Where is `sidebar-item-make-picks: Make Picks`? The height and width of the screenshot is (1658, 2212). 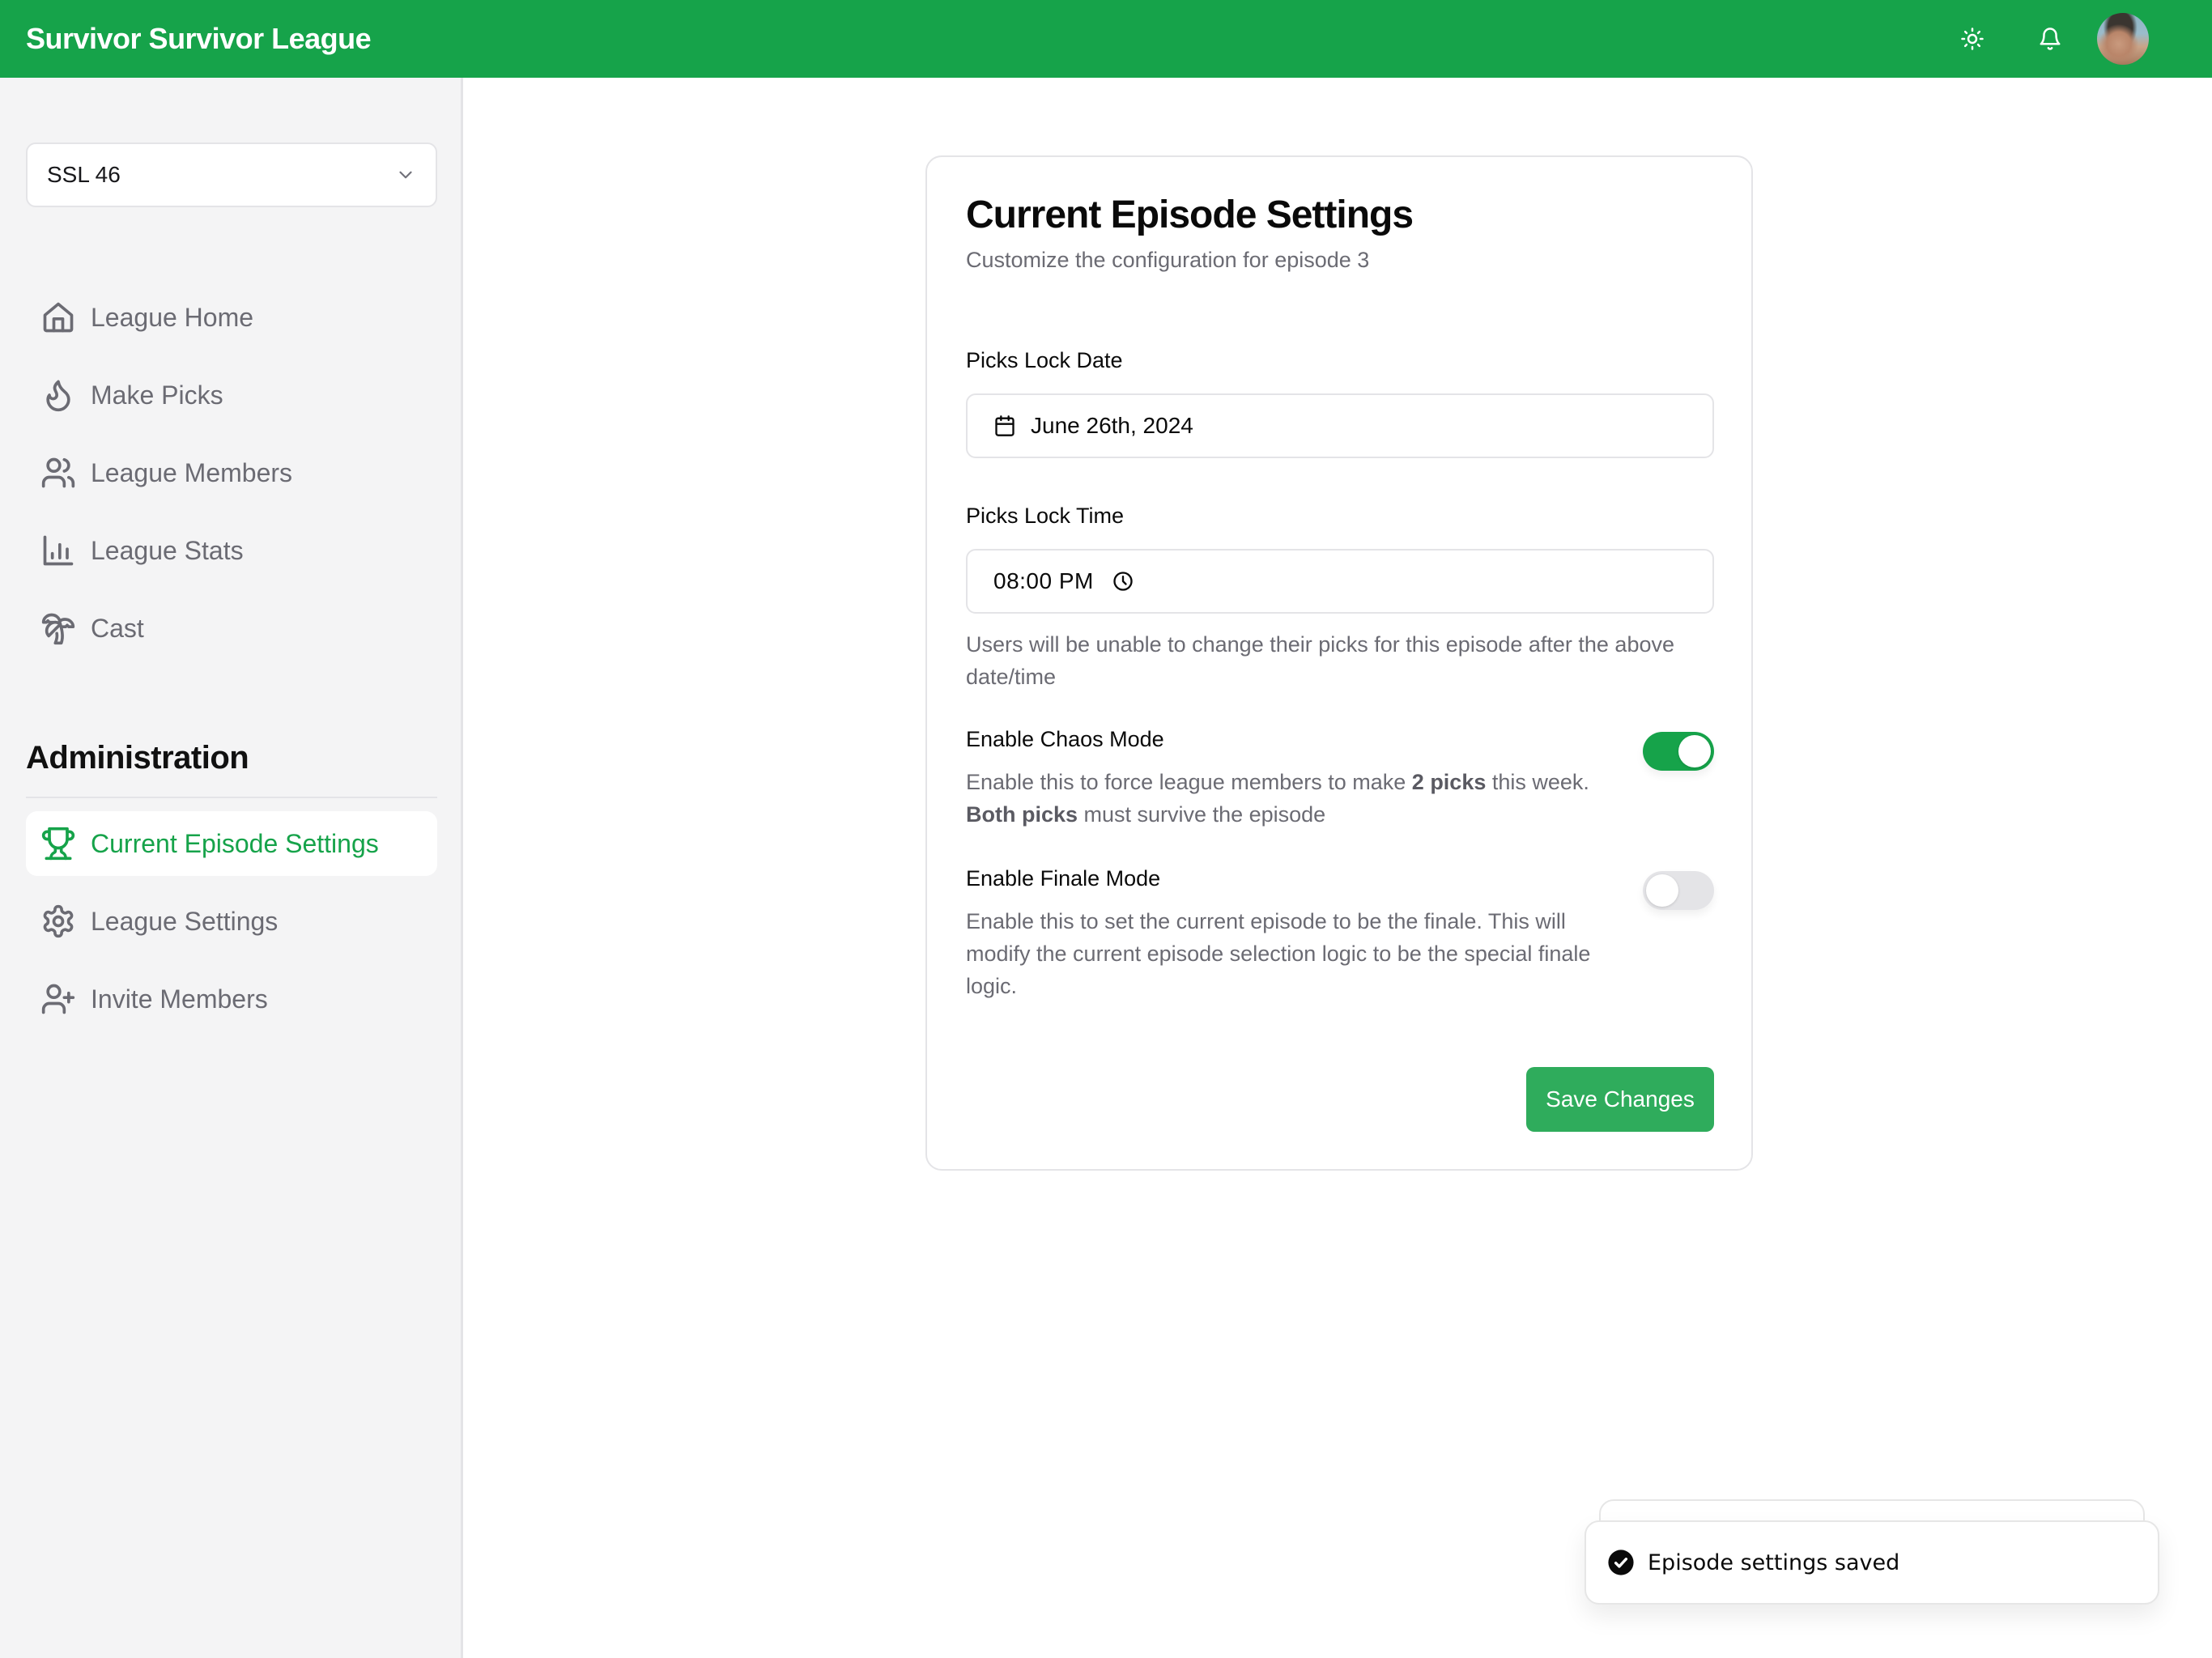
sidebar-item-make-picks: Make Picks is located at coordinates (232, 395).